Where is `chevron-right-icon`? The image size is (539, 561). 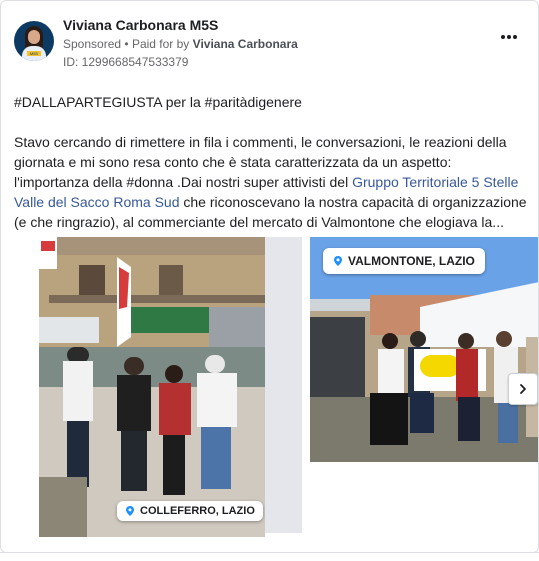
chevron-right-icon is located at coordinates (523, 389).